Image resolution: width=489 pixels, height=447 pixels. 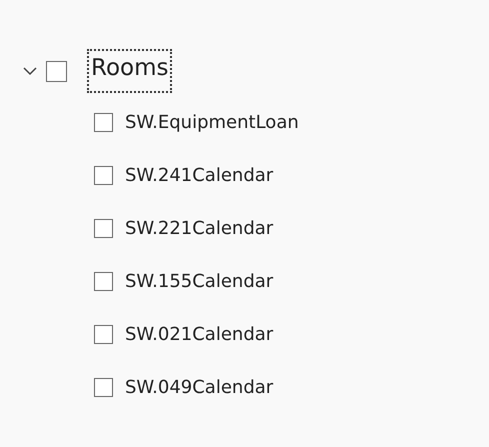 What do you see at coordinates (199, 175) in the screenshot?
I see `tree-item-label: SW.241Calendar` at bounding box center [199, 175].